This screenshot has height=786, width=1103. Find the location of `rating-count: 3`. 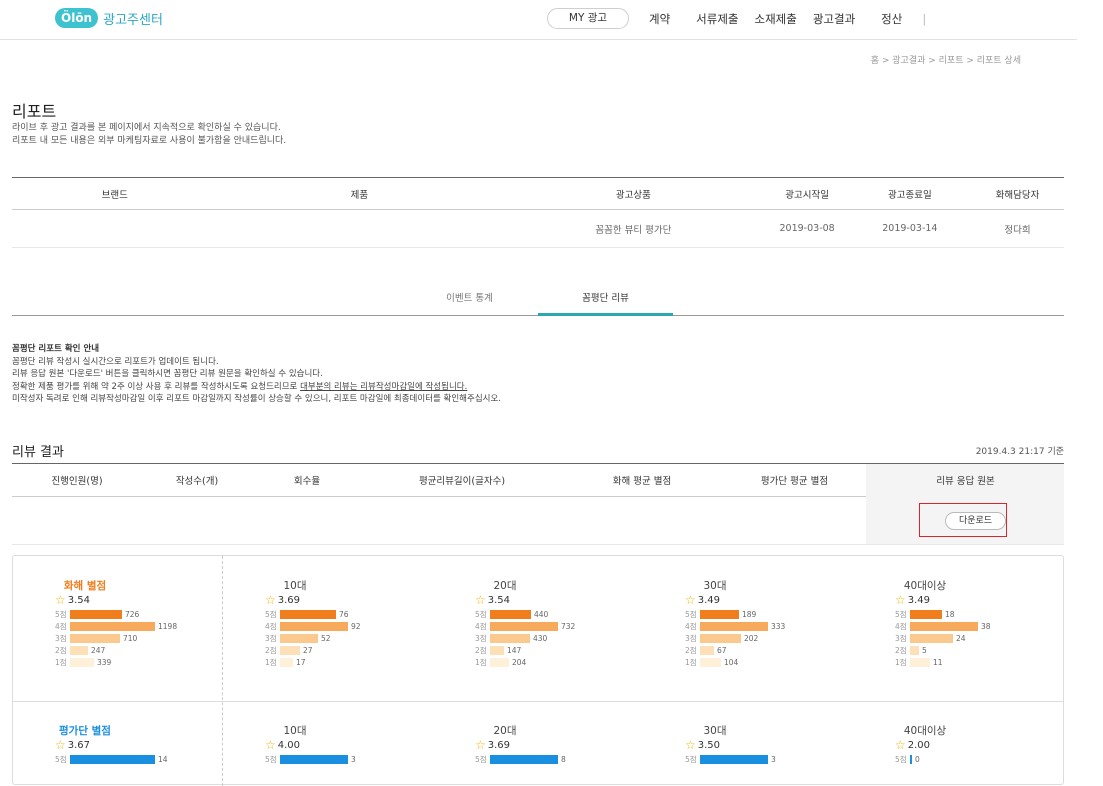

rating-count: 3 is located at coordinates (773, 759).